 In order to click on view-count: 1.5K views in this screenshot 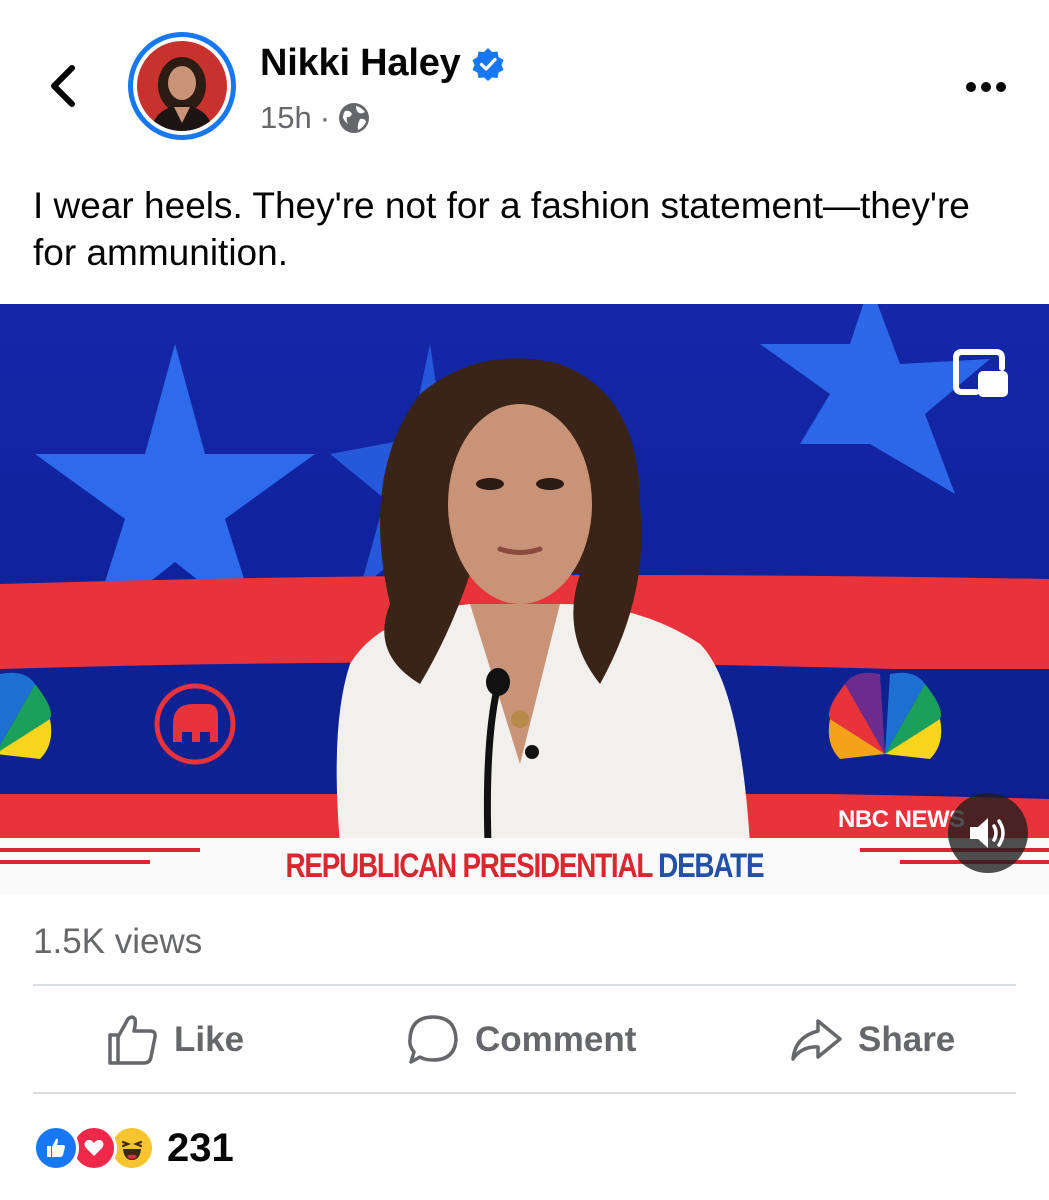, I will do `click(118, 941)`.